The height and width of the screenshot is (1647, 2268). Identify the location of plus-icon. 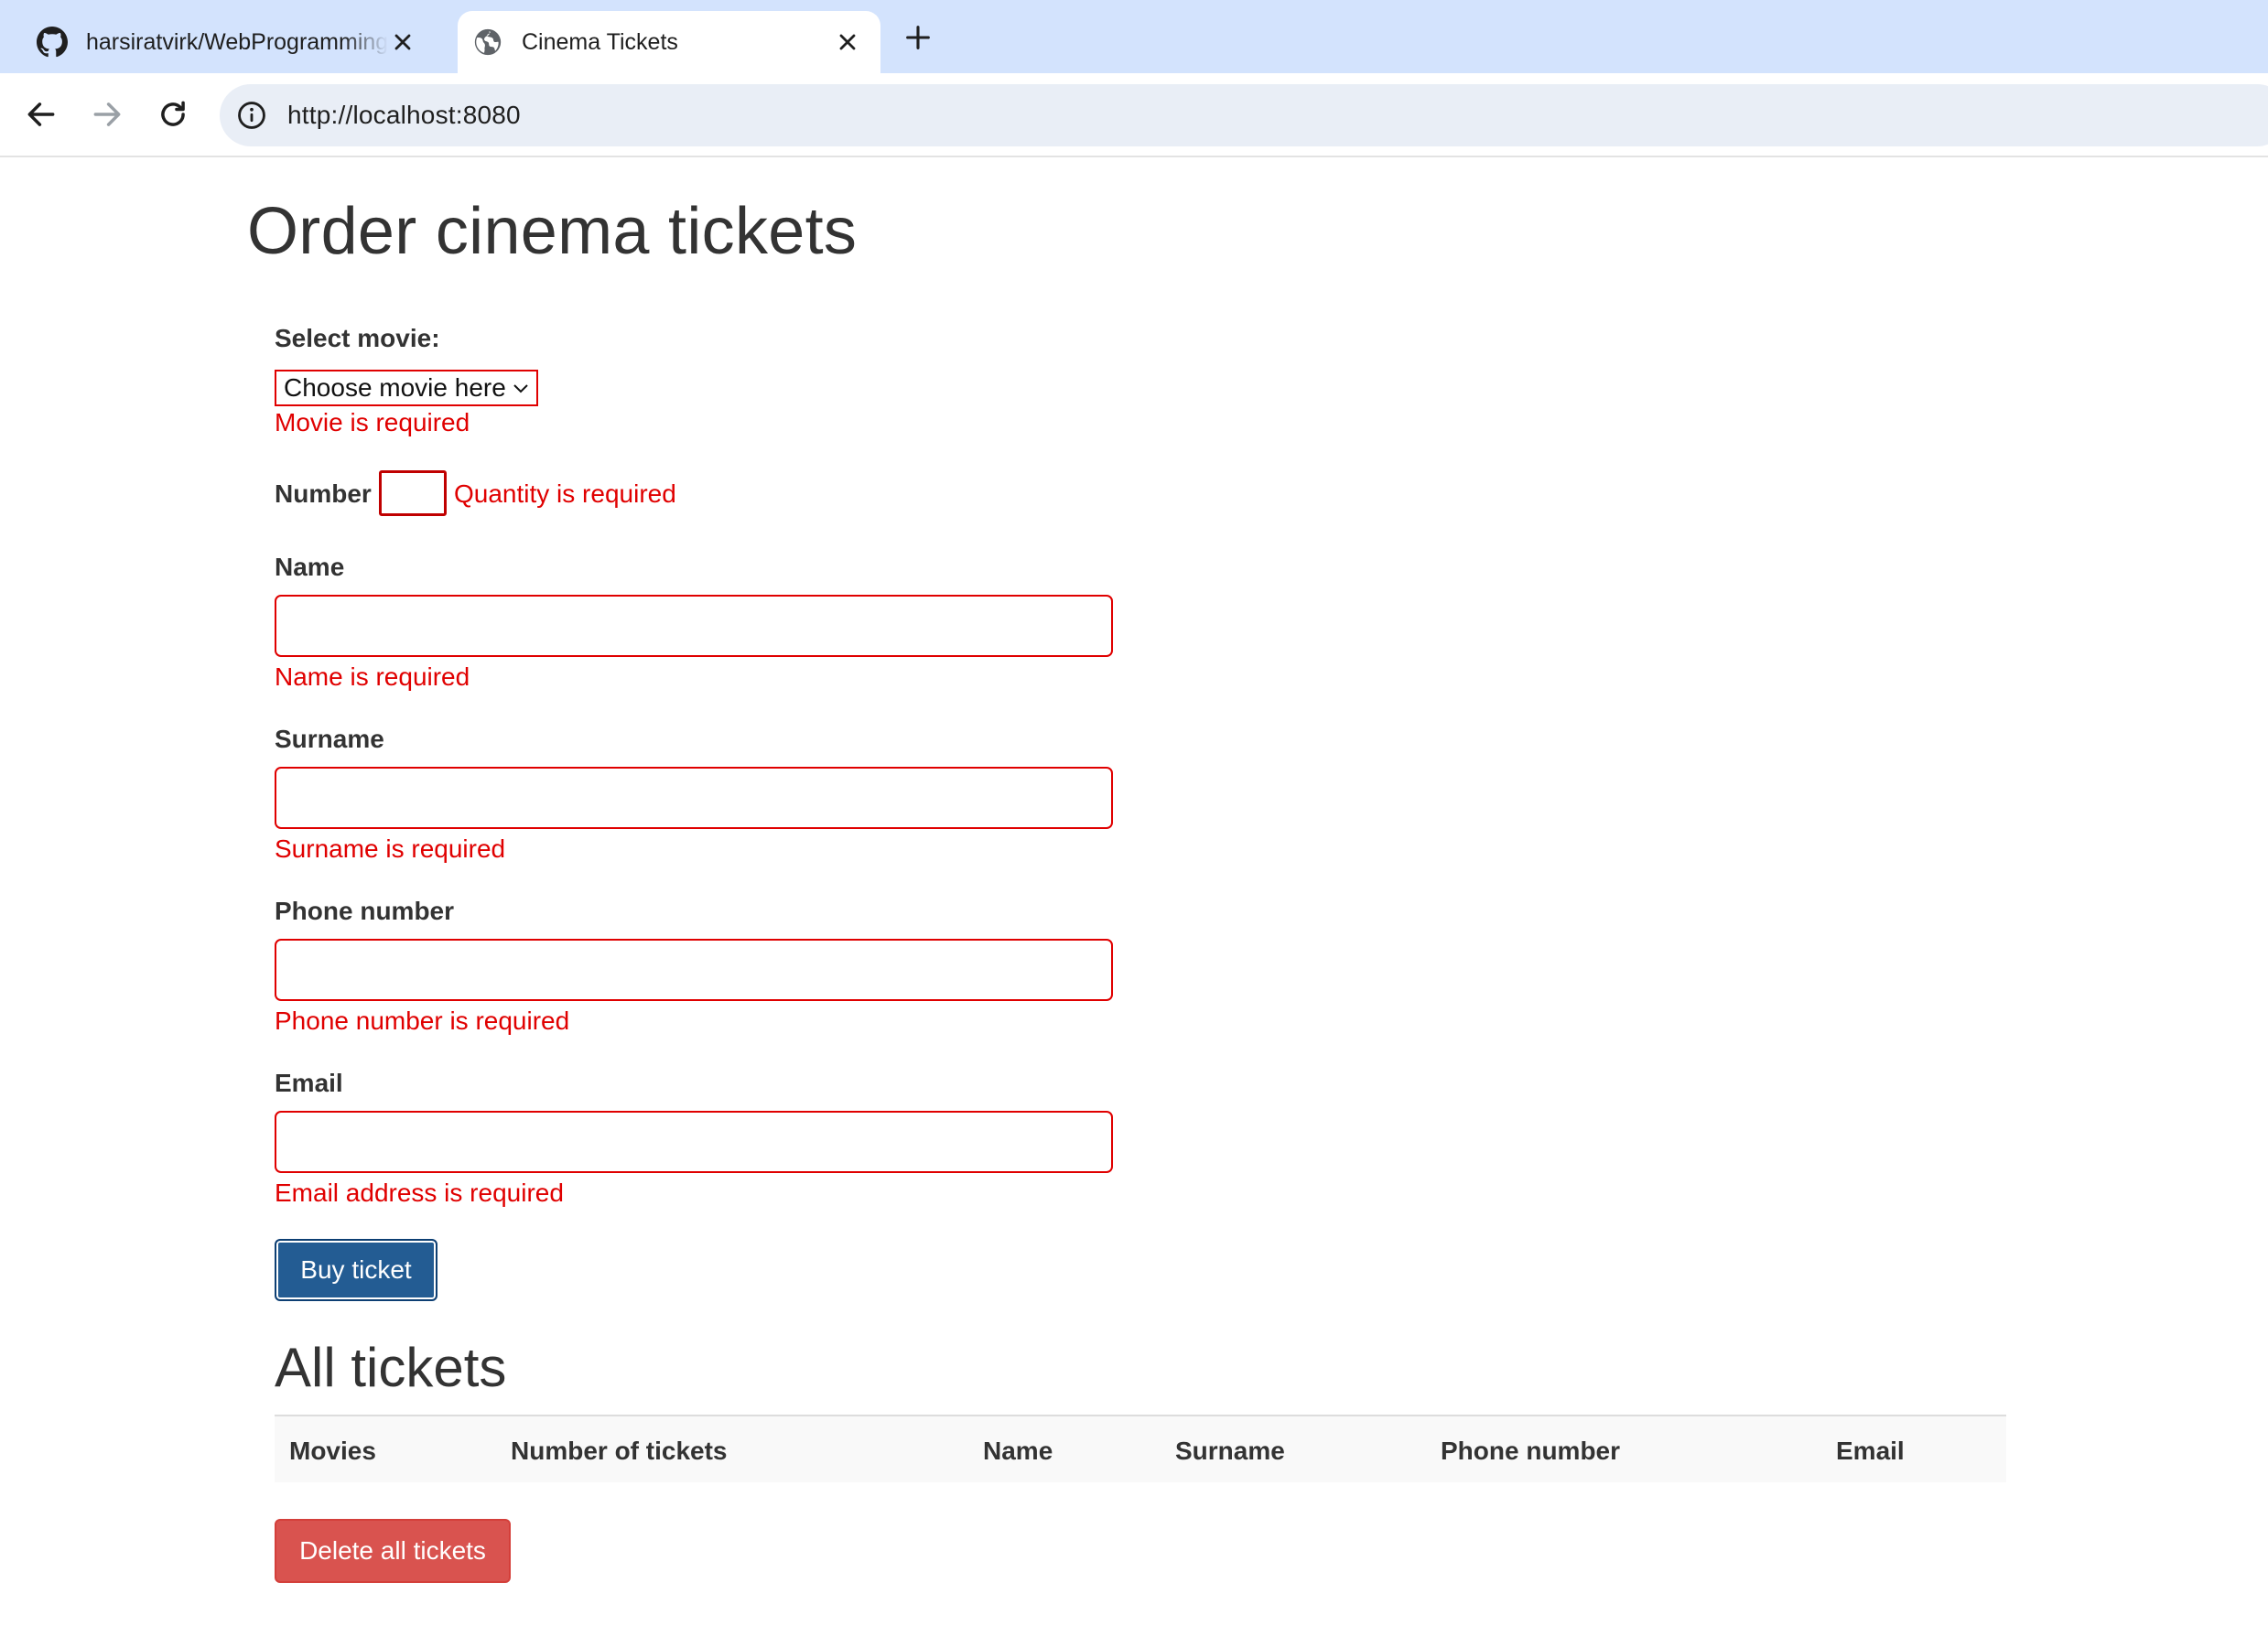
(918, 37).